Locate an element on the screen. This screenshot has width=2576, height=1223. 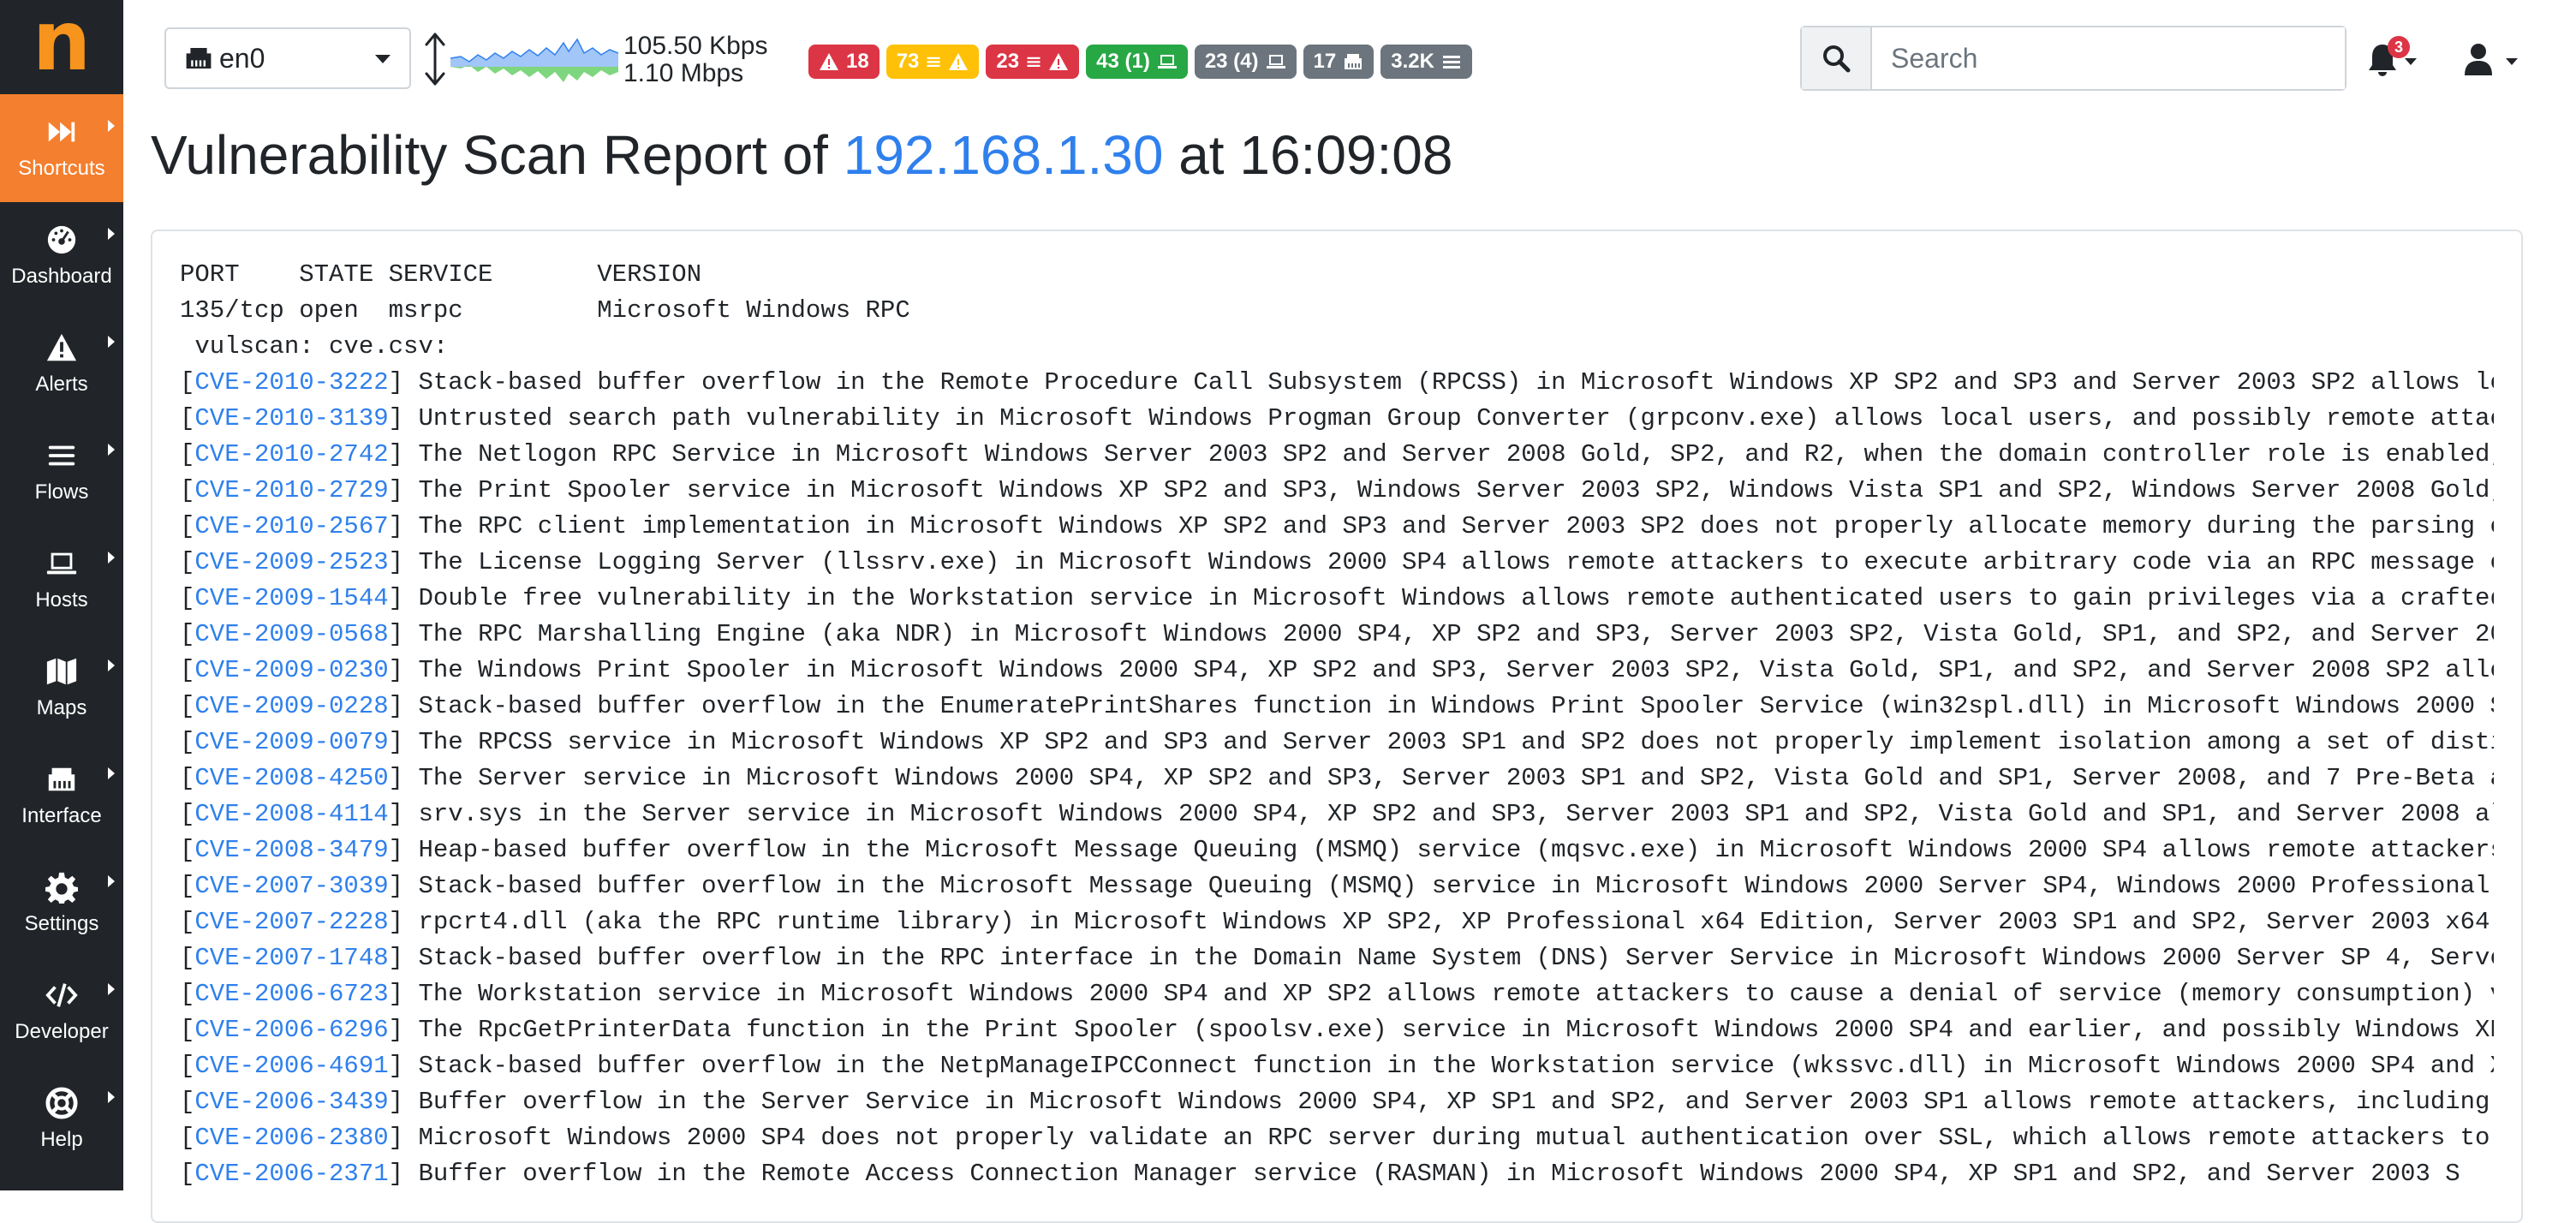
search-icon is located at coordinates (1837, 59).